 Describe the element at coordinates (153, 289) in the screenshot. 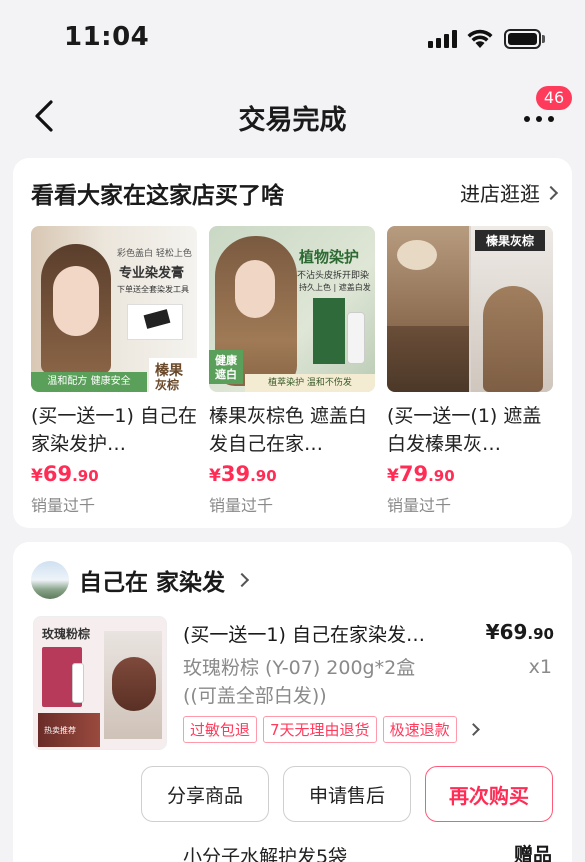

I see `product-image-text: 下单送全套染发工具` at that location.